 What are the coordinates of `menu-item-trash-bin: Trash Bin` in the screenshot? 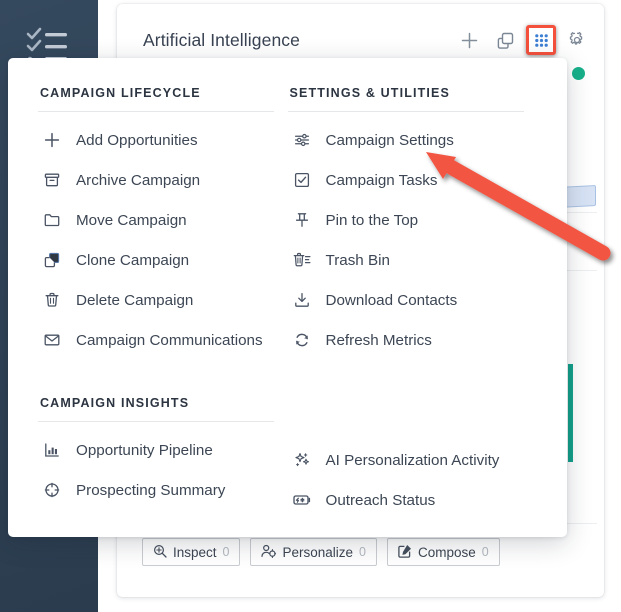 It's located at (413, 260).